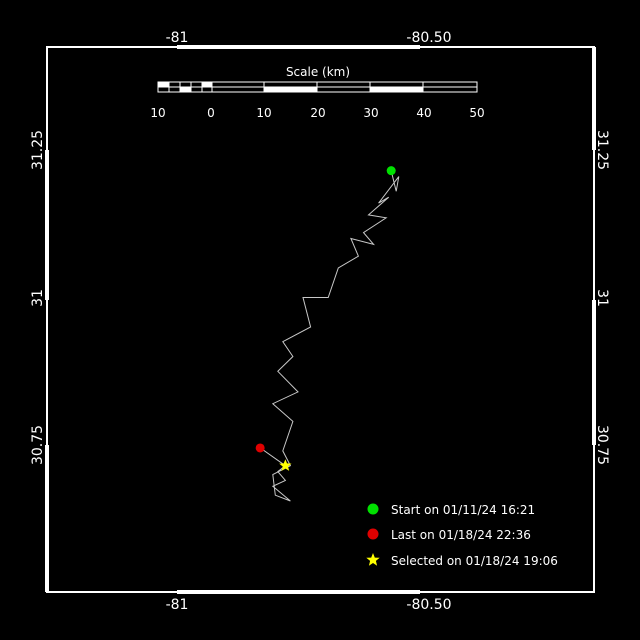 The image size is (640, 640). Describe the element at coordinates (391, 171) in the screenshot. I see `start-marker` at that location.